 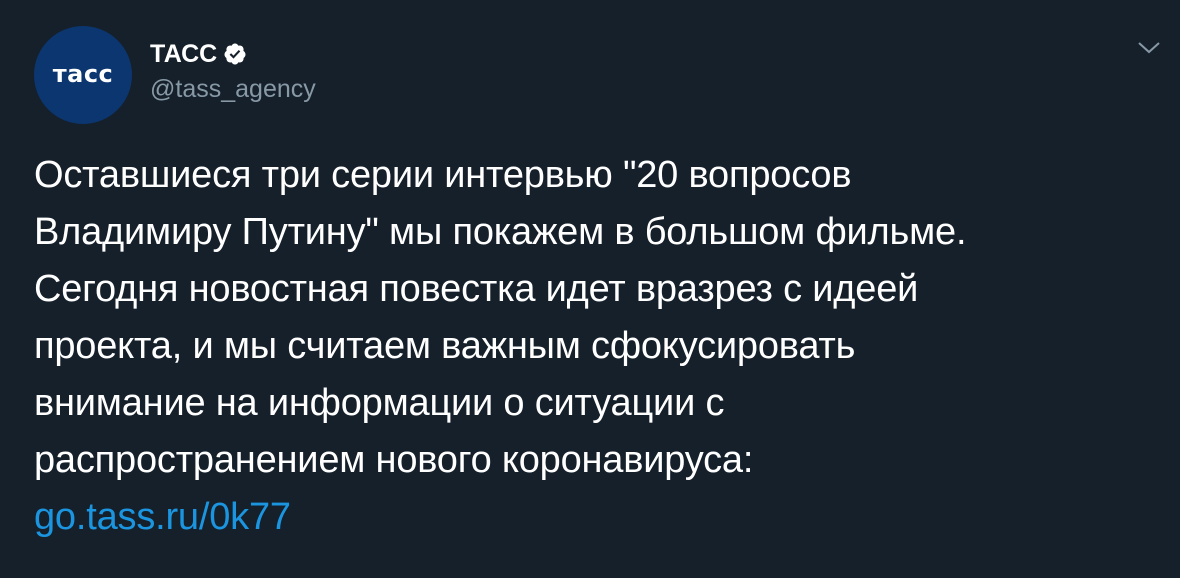 What do you see at coordinates (233, 89) in the screenshot?
I see `user-handle: @tass_agency` at bounding box center [233, 89].